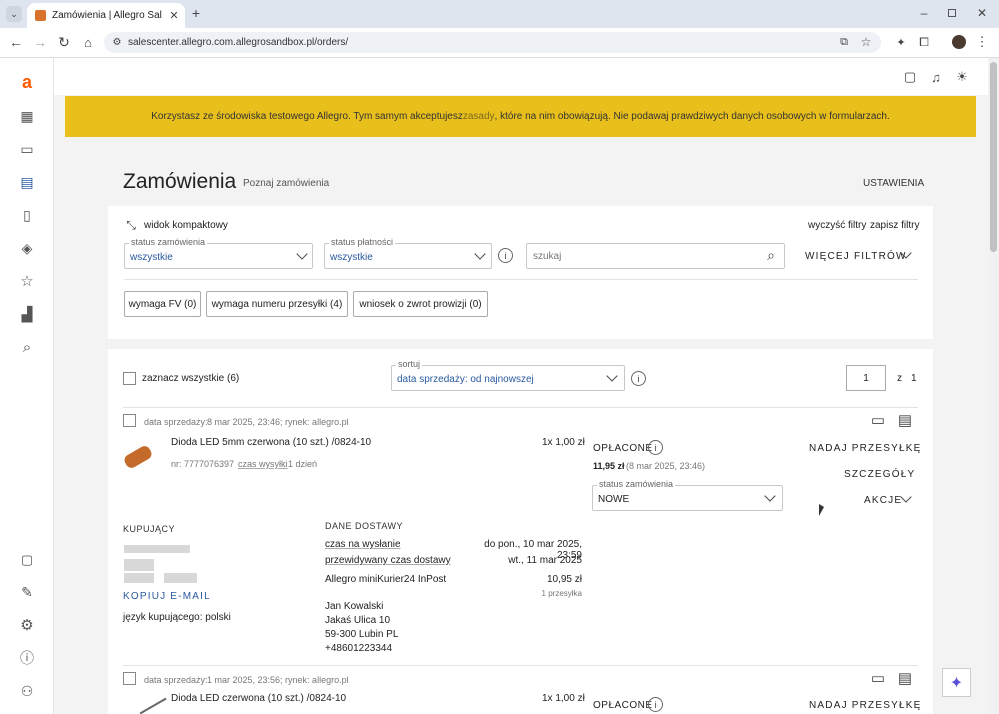  What do you see at coordinates (27, 82) in the screenshot?
I see `allegro-logo-icon: a` at bounding box center [27, 82].